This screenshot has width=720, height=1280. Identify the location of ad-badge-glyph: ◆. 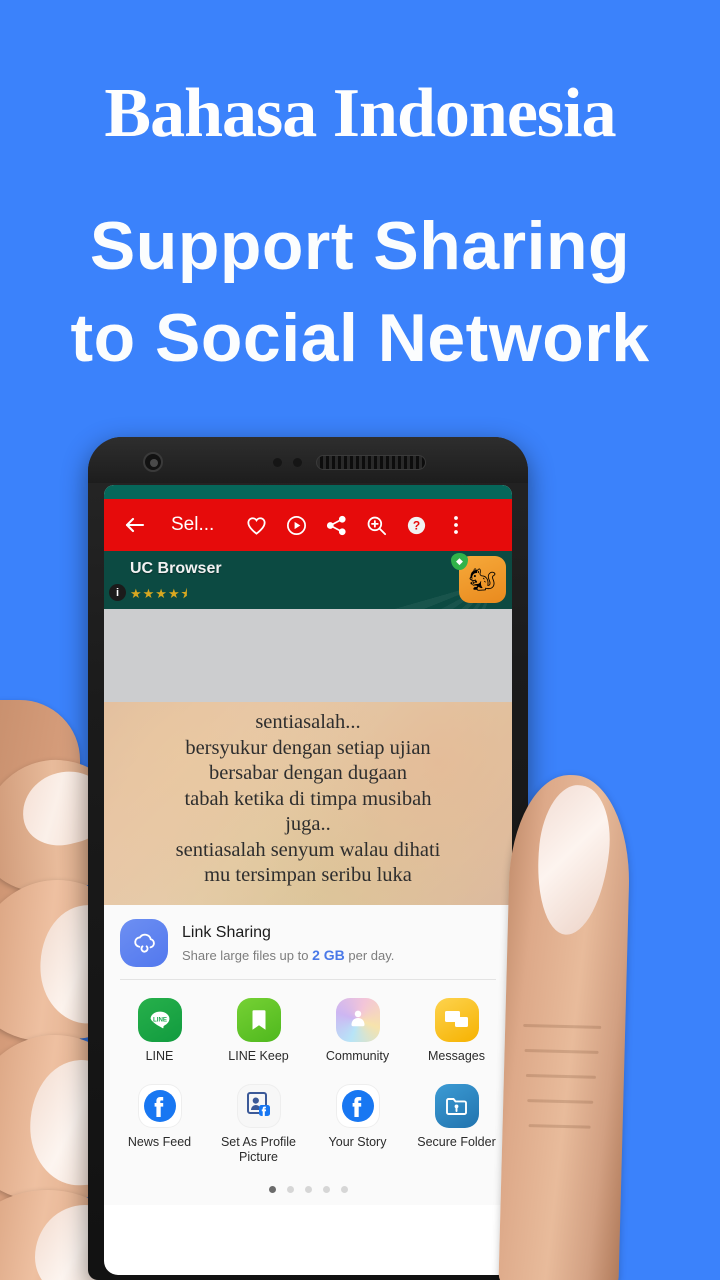
(459, 561).